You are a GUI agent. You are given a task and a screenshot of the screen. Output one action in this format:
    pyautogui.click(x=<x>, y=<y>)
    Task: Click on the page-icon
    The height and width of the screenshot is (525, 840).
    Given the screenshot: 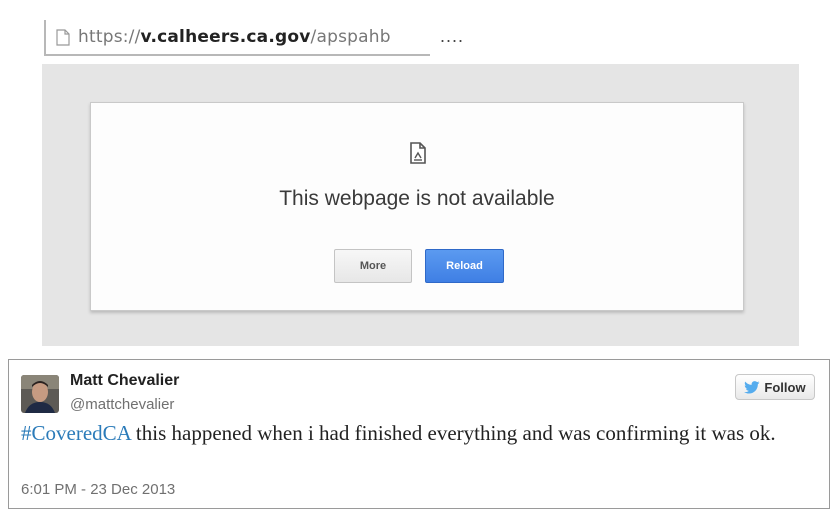 What is the action you would take?
    pyautogui.click(x=63, y=37)
    